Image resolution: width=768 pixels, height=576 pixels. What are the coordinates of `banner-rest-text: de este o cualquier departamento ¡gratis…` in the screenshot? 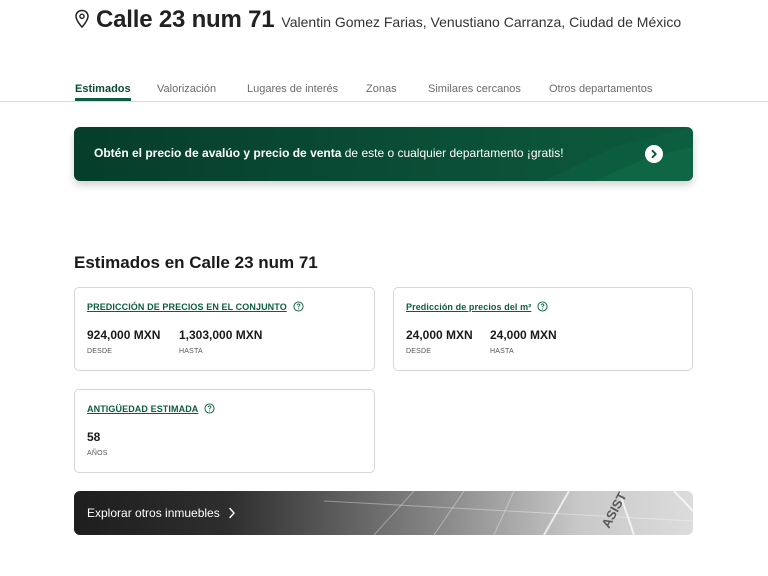 It's located at (452, 153).